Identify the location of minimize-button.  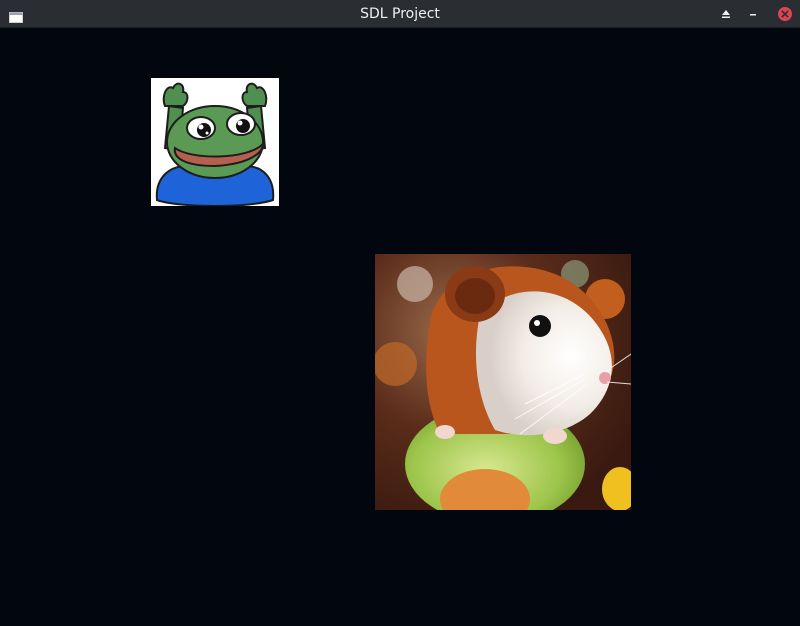
(753, 14).